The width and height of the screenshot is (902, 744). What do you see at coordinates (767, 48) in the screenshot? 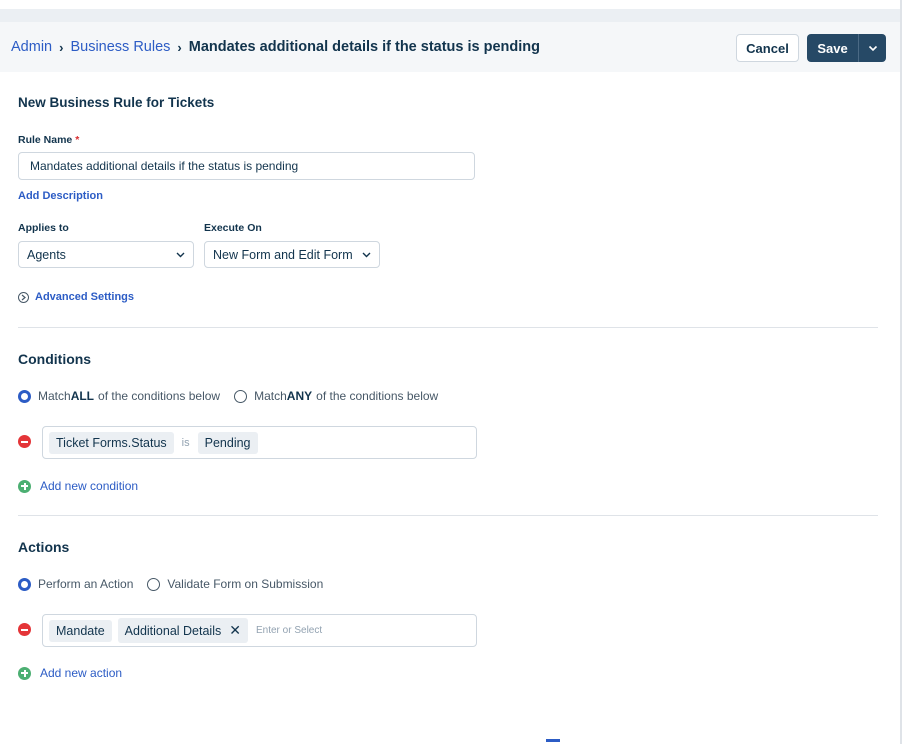
I see `cancel-button: Cancel` at bounding box center [767, 48].